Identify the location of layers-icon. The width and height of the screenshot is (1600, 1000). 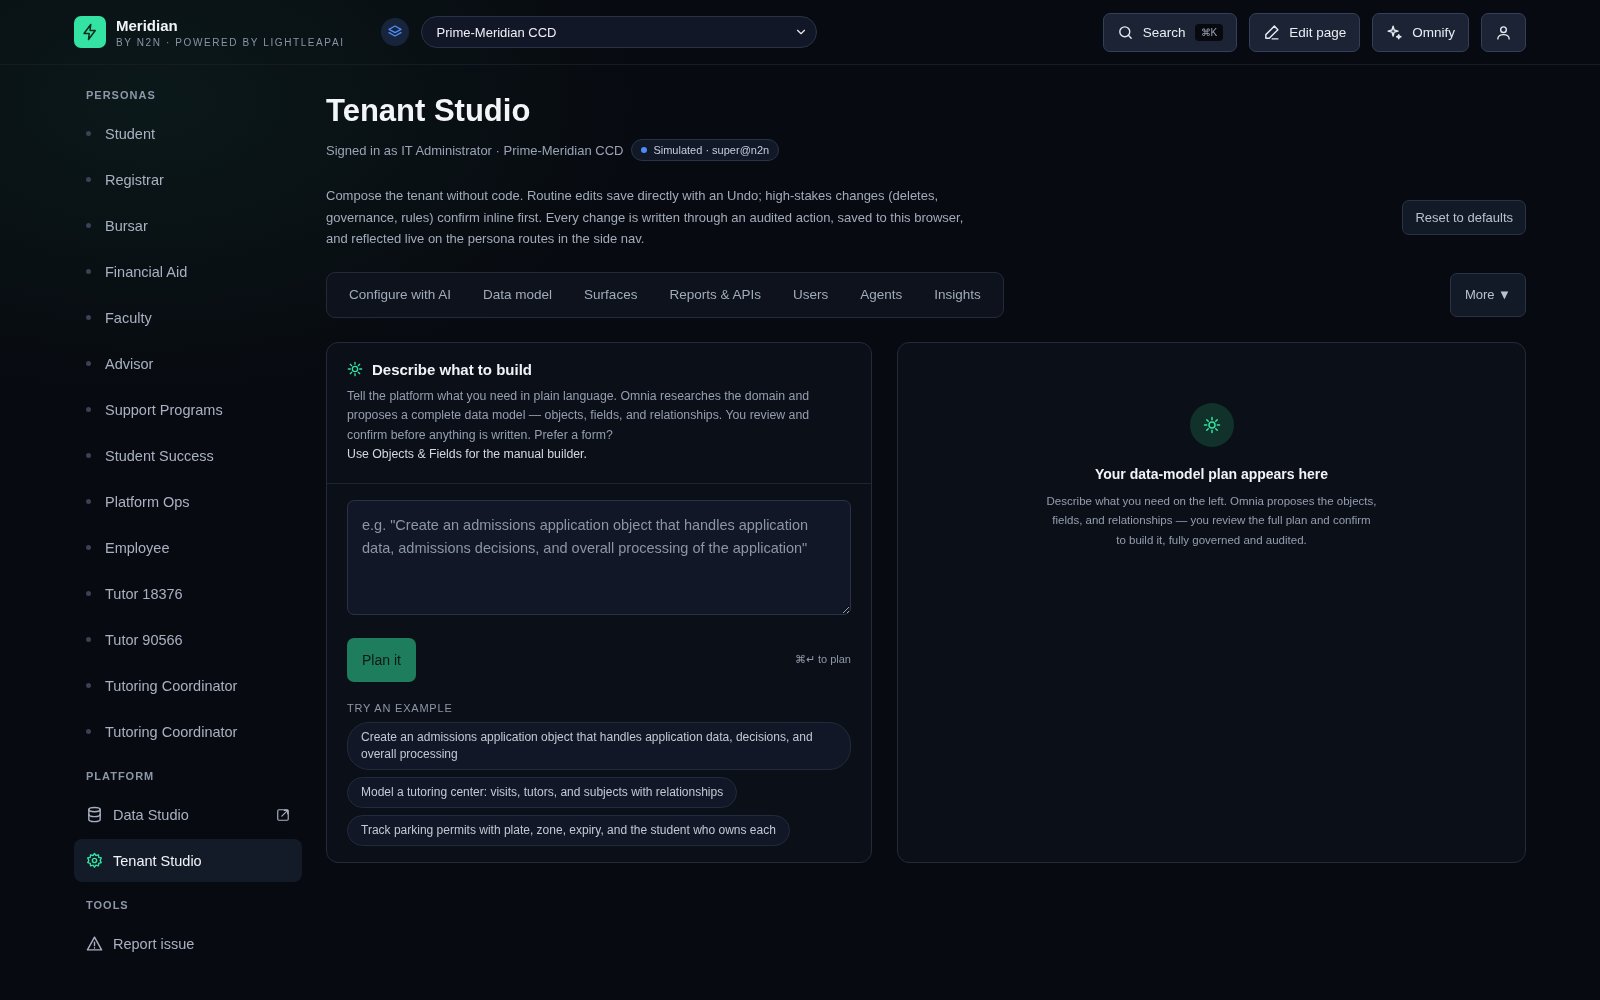
(394, 32).